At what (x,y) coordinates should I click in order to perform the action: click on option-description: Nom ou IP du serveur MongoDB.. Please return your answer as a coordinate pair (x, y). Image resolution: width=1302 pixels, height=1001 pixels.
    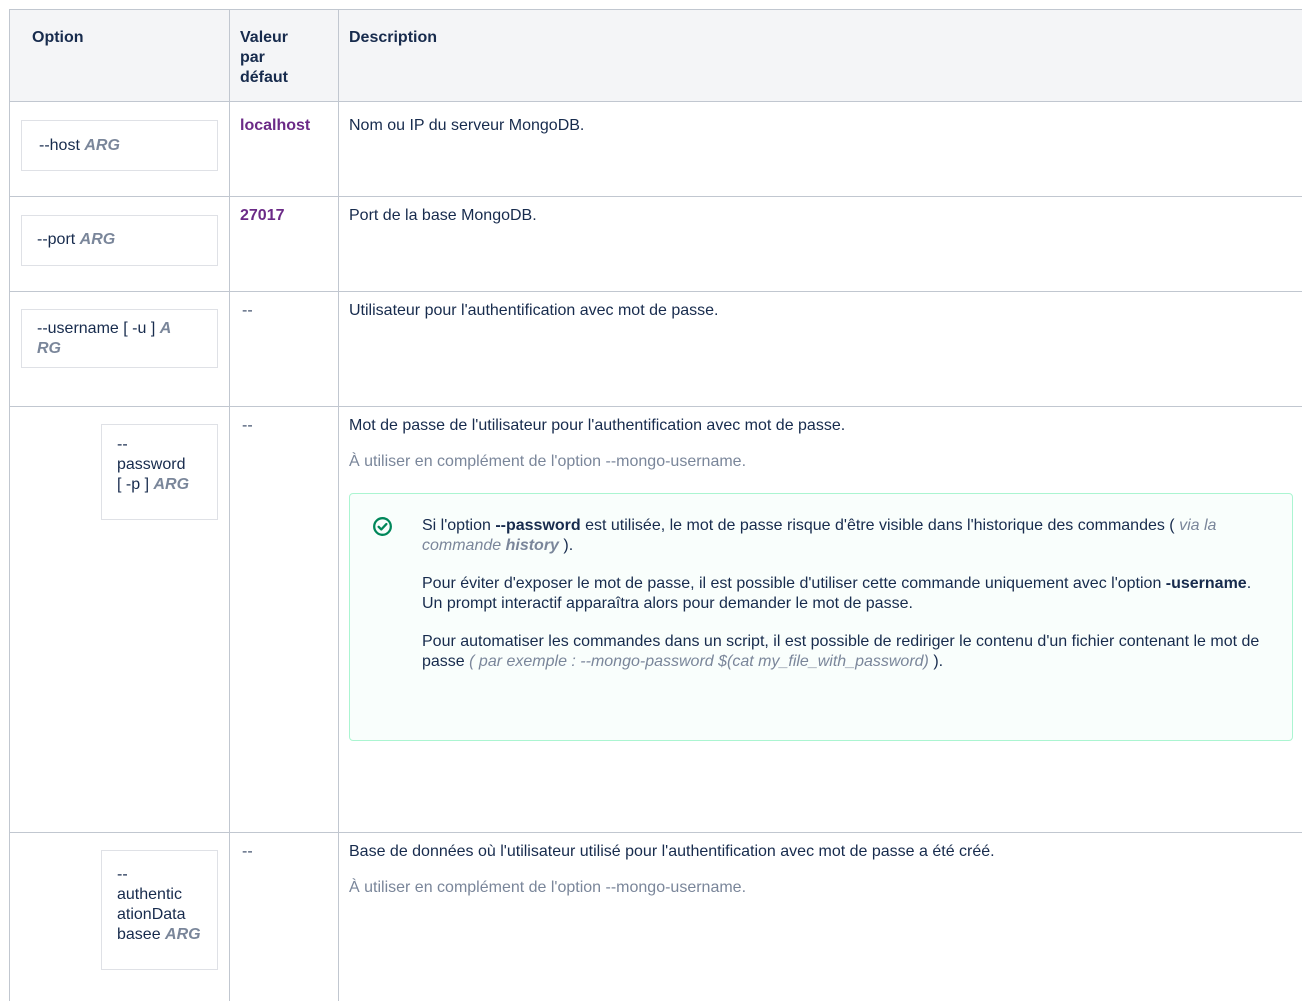
    Looking at the image, I should click on (467, 125).